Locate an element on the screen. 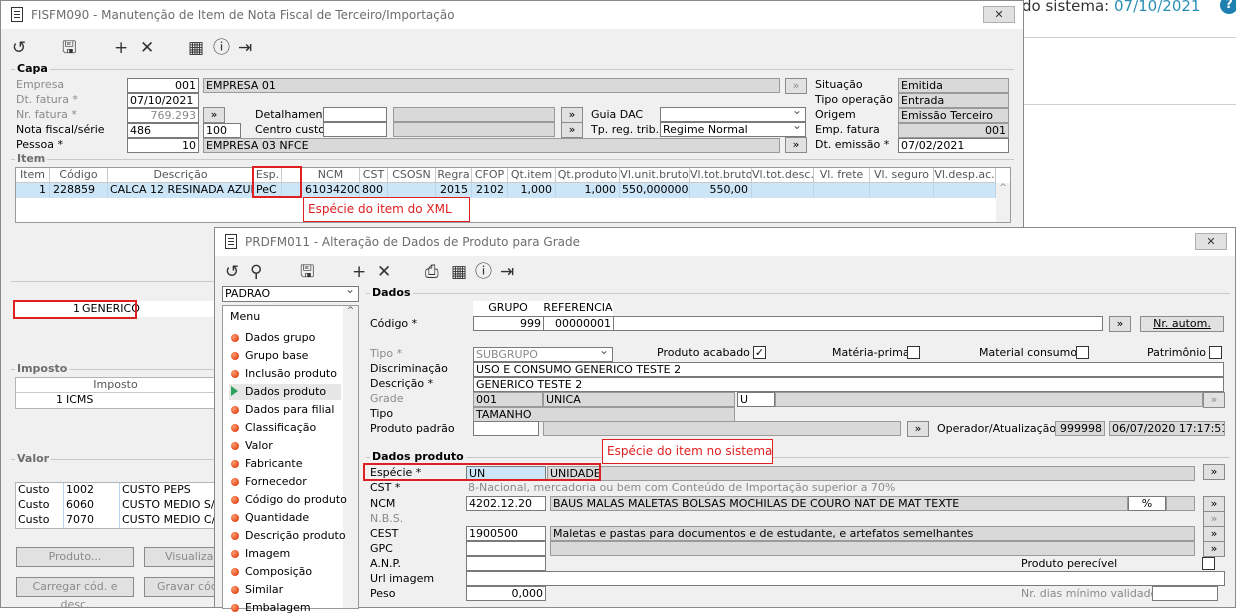 The width and height of the screenshot is (1236, 615). col-header: CSOSN is located at coordinates (412, 175).